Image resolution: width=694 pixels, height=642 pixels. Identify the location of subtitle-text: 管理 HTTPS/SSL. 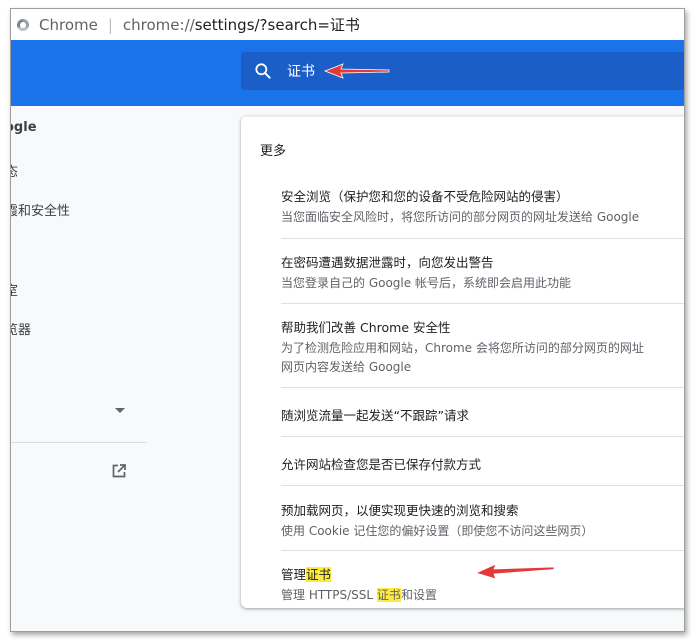
(329, 595).